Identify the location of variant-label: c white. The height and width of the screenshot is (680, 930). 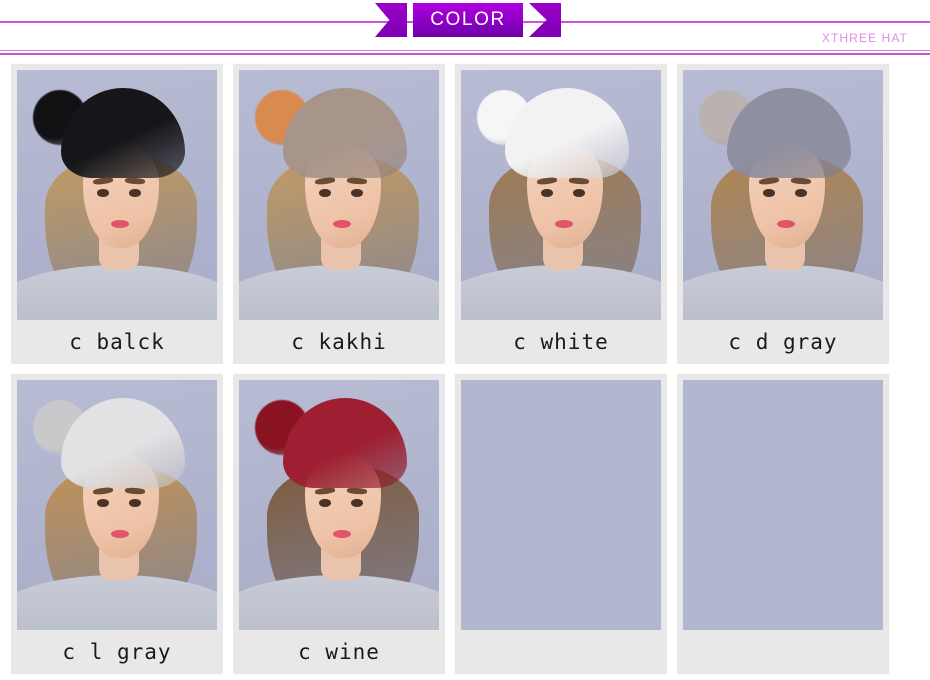
(561, 342).